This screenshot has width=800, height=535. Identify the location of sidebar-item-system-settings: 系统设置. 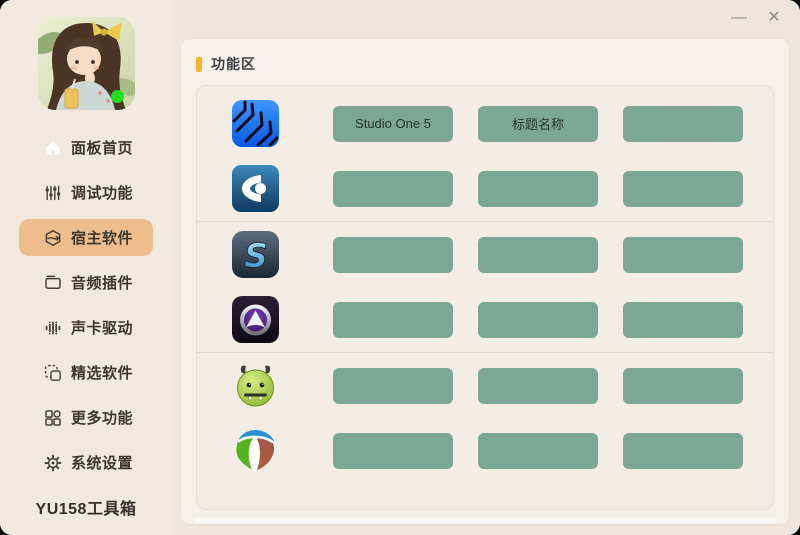
(86, 462).